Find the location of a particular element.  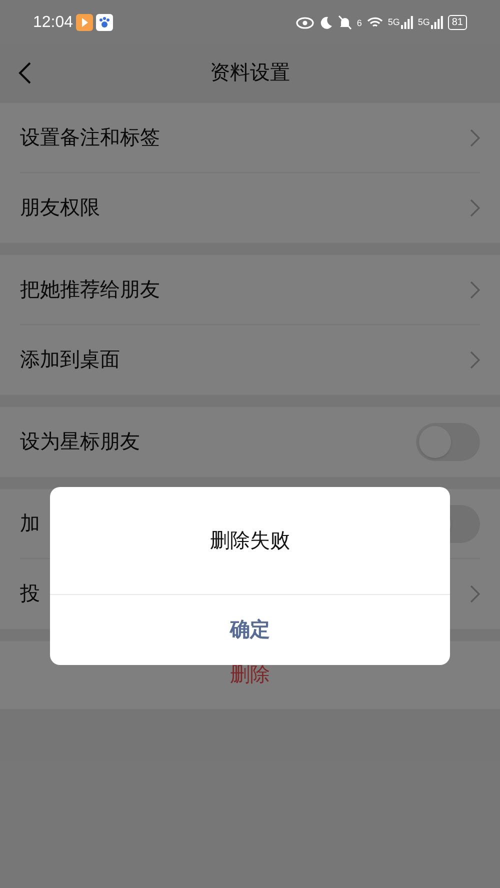

row-label: 朋友权限 is located at coordinates (60, 208).